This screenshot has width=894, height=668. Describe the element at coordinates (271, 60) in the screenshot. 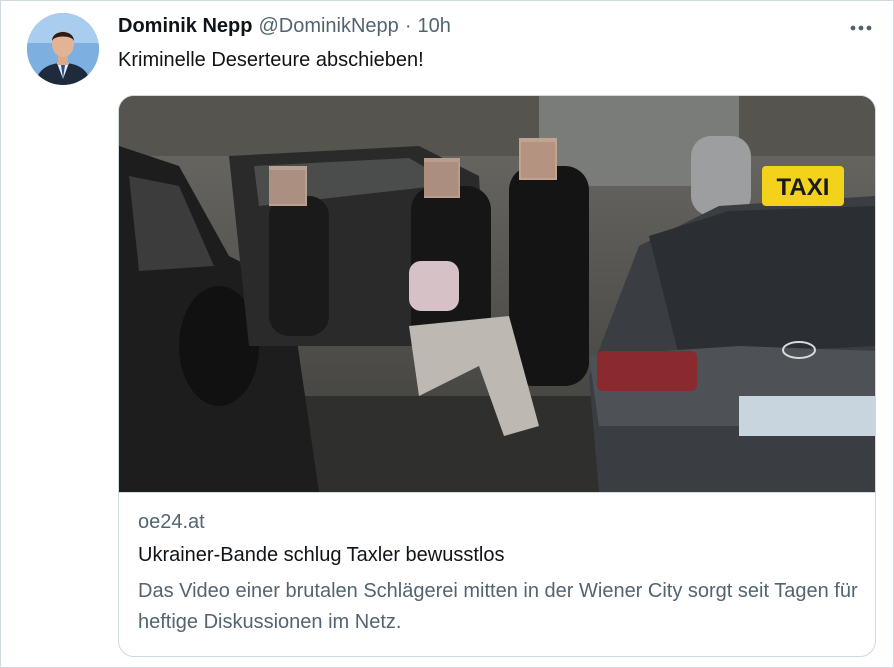

I see `tweet-text: Kriminelle Deserteure abschieben!` at that location.